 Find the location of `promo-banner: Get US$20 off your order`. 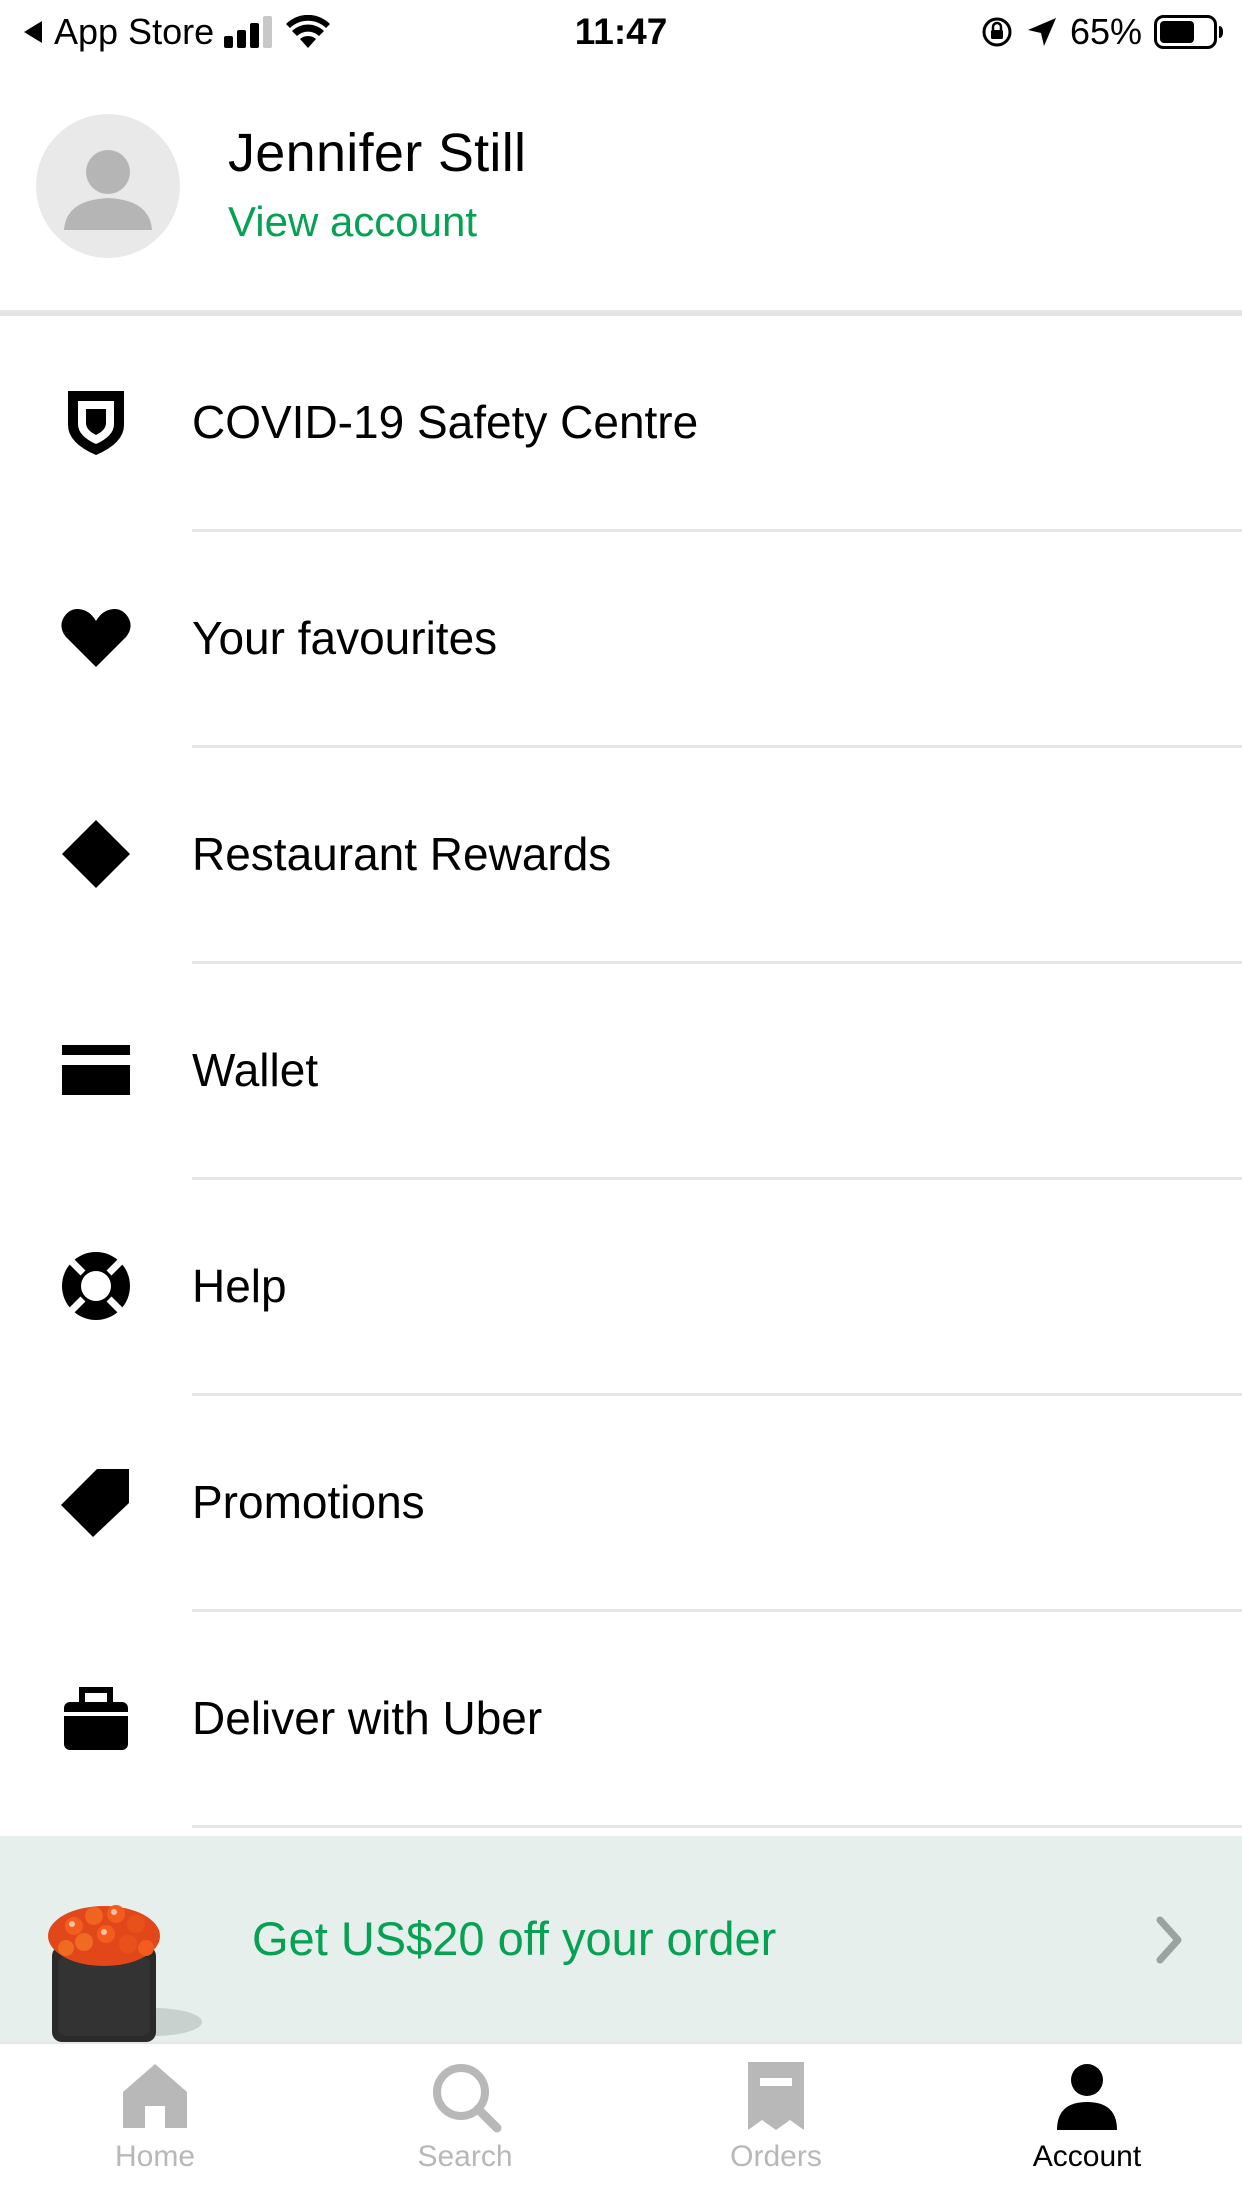

promo-banner: Get US$20 off your order is located at coordinates (621, 1939).